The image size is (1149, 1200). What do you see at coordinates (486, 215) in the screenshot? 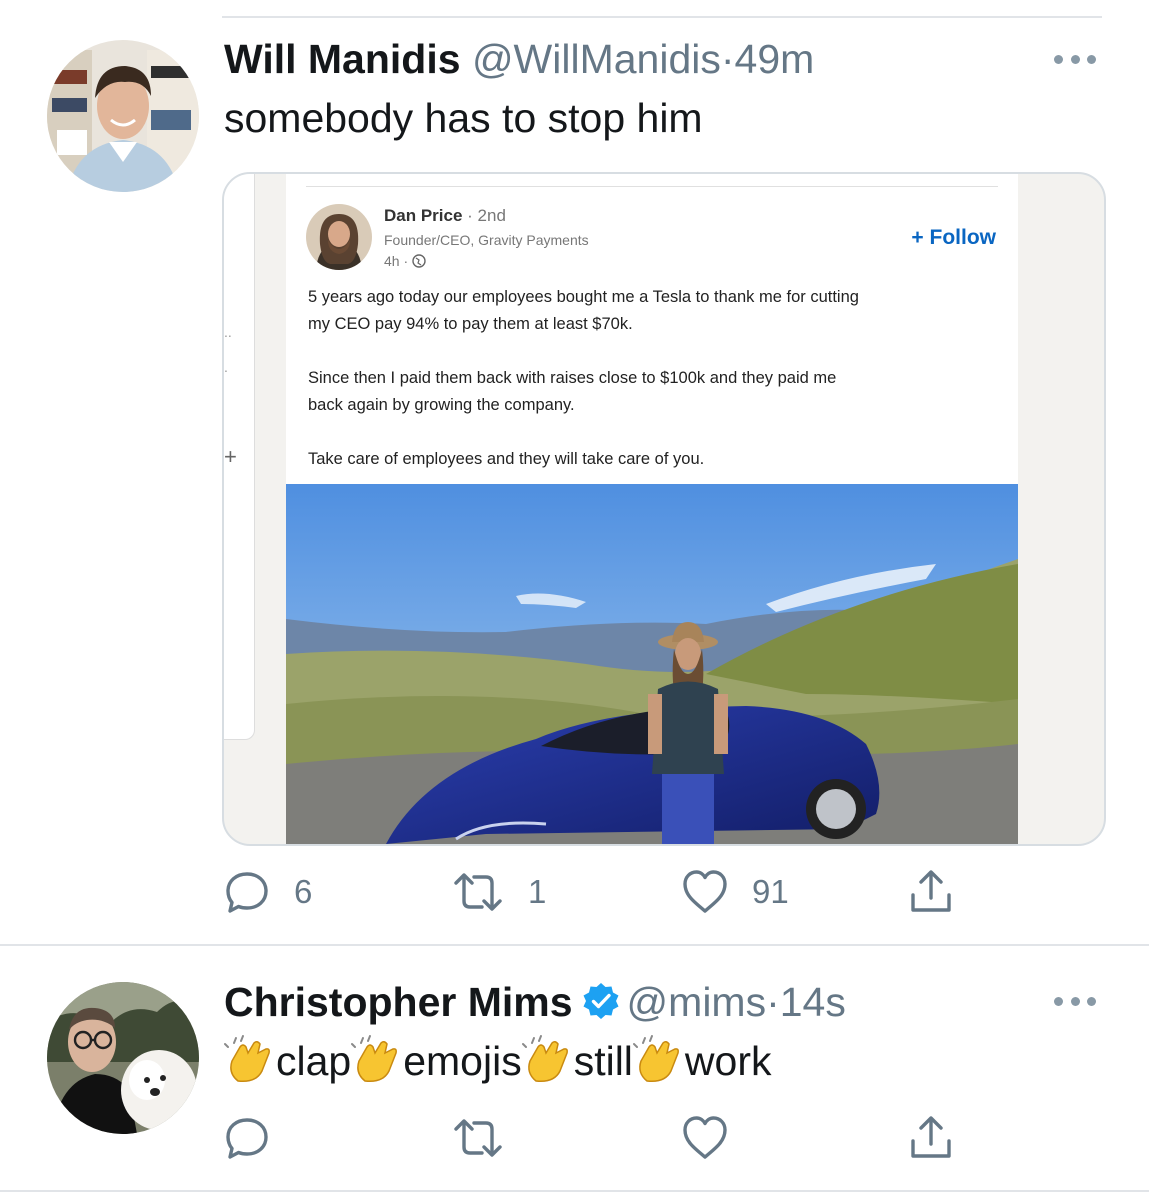
I see `connection-degree: · 2nd` at bounding box center [486, 215].